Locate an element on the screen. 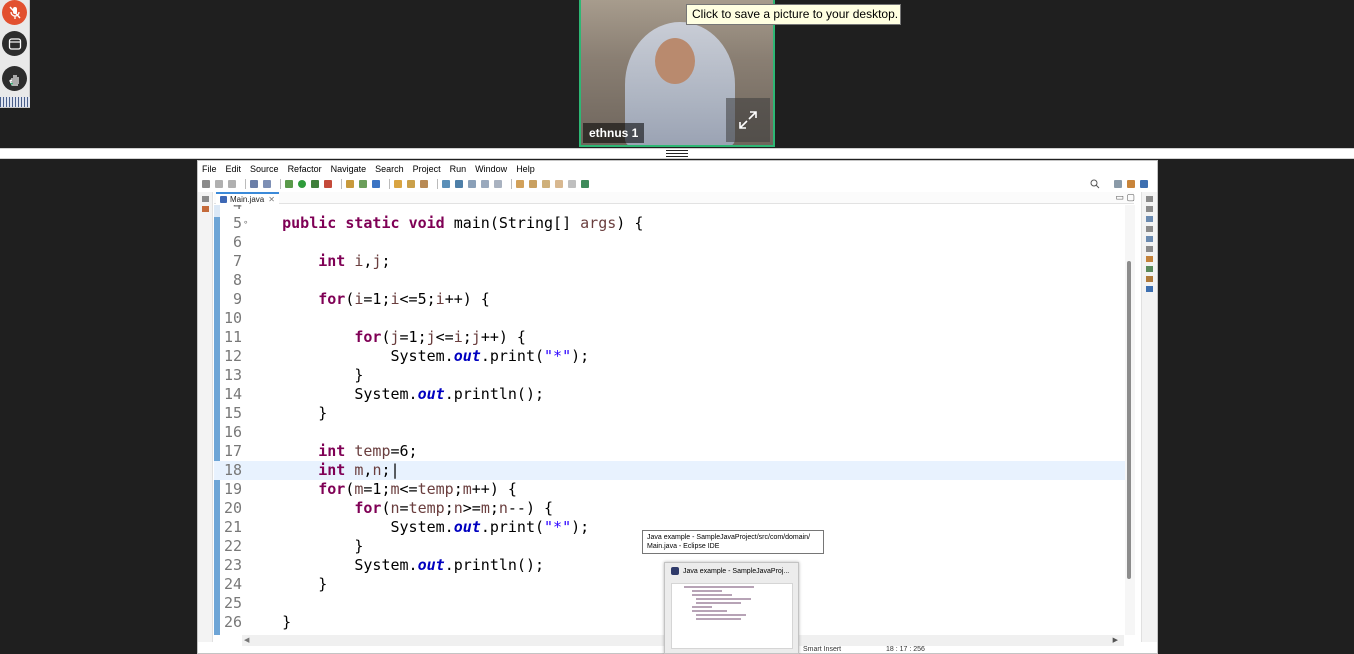 The width and height of the screenshot is (1354, 654). menu-edit: Edit is located at coordinates (234, 169).